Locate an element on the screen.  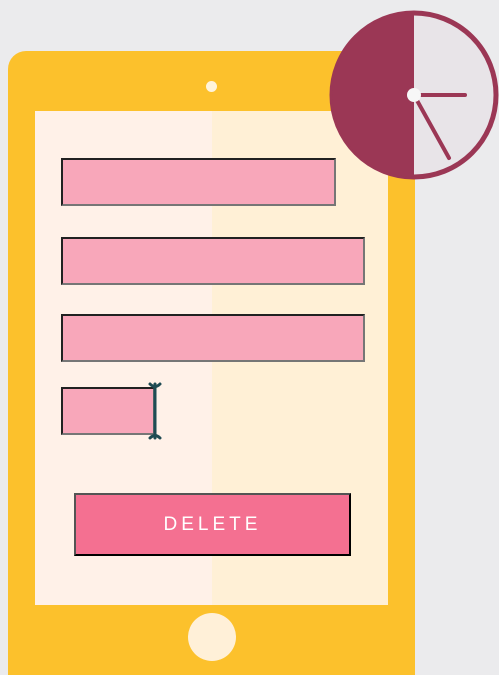
text-cursor-icon is located at coordinates (155, 411).